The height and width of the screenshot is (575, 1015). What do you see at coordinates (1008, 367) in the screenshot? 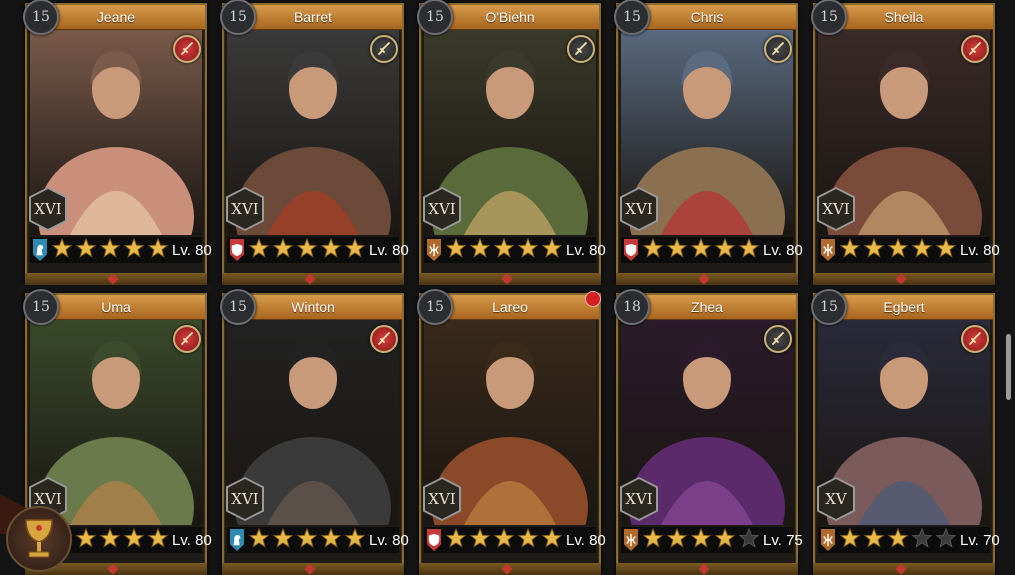
I see `scrollbar` at bounding box center [1008, 367].